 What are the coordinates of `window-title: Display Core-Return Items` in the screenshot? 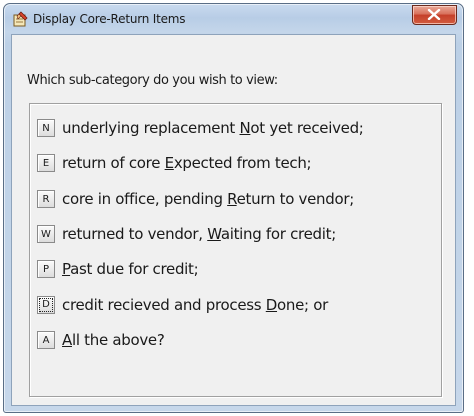 It's located at (109, 19).